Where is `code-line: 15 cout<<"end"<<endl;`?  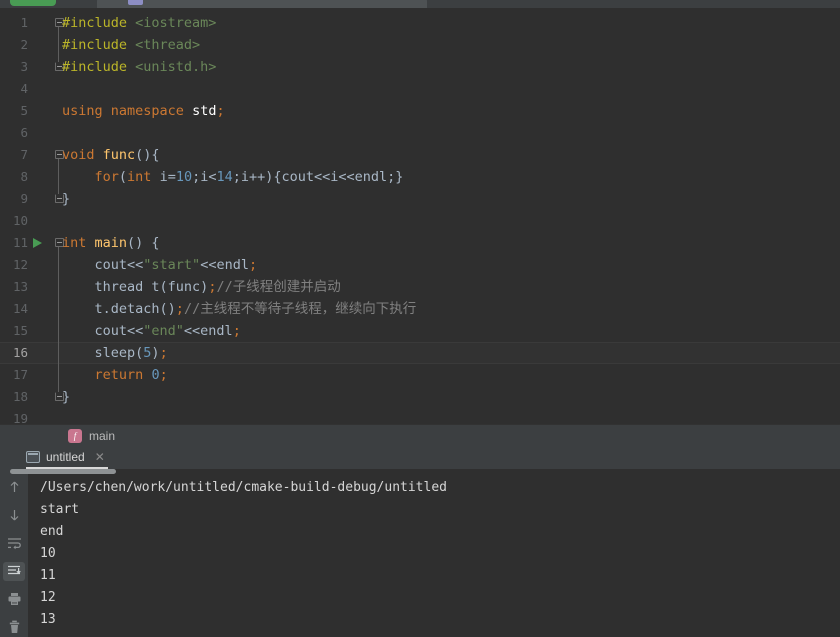 code-line: 15 cout<<"end"<<endl; is located at coordinates (420, 331).